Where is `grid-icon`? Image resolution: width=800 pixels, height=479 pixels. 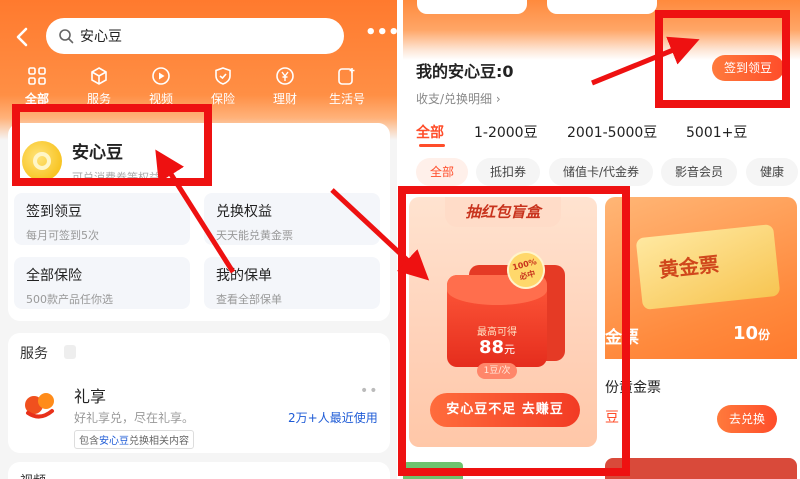 grid-icon is located at coordinates (37, 76).